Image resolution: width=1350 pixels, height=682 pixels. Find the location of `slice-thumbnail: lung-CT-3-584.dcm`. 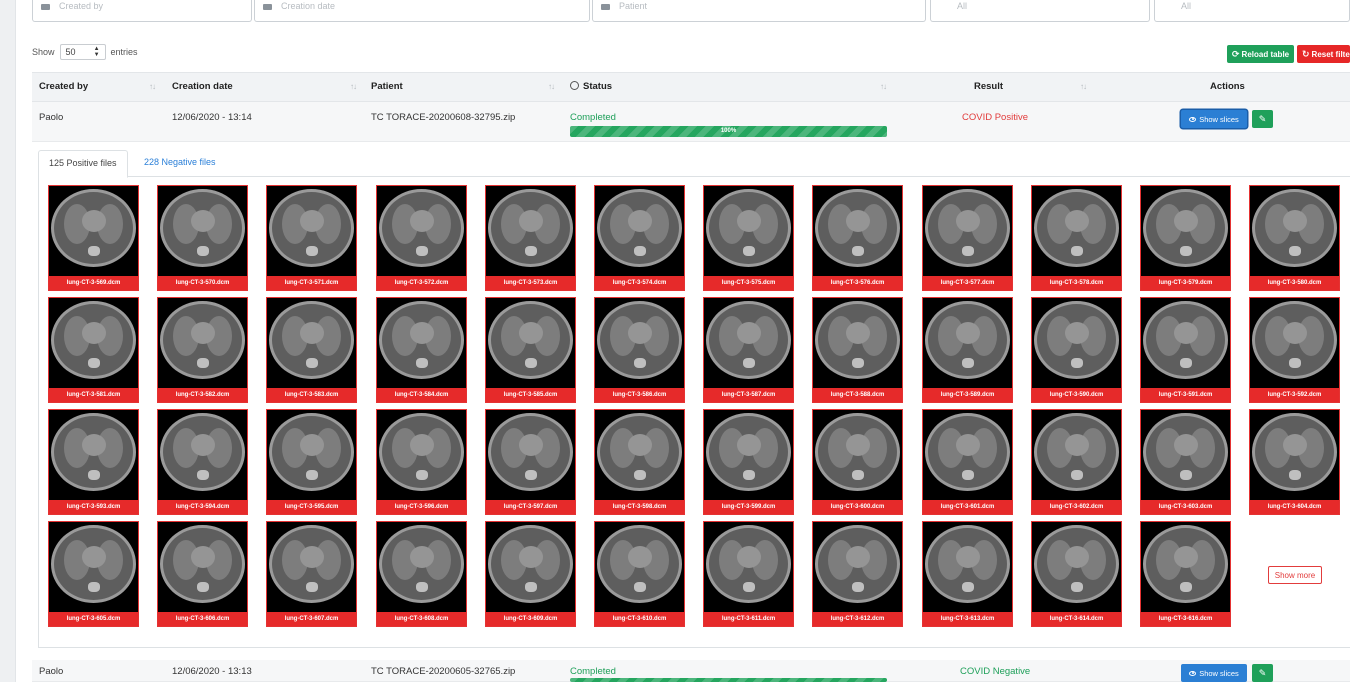

slice-thumbnail: lung-CT-3-584.dcm is located at coordinates (421, 350).